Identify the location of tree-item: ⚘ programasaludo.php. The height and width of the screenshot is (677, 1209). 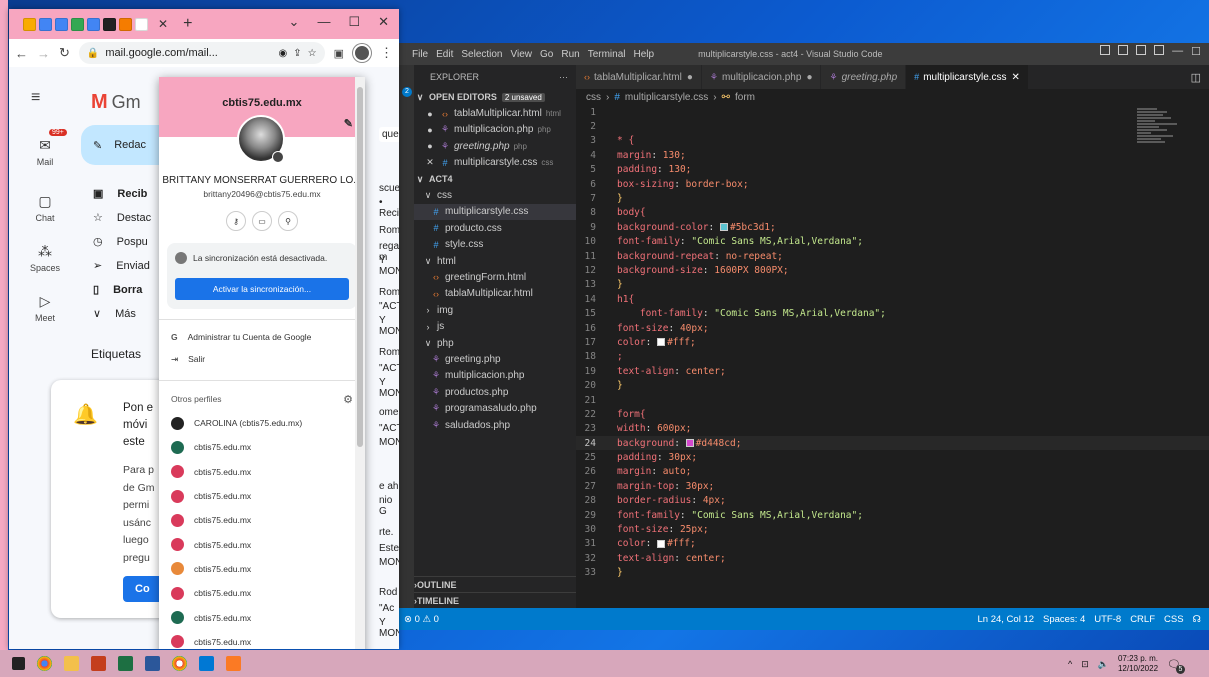
(495, 408).